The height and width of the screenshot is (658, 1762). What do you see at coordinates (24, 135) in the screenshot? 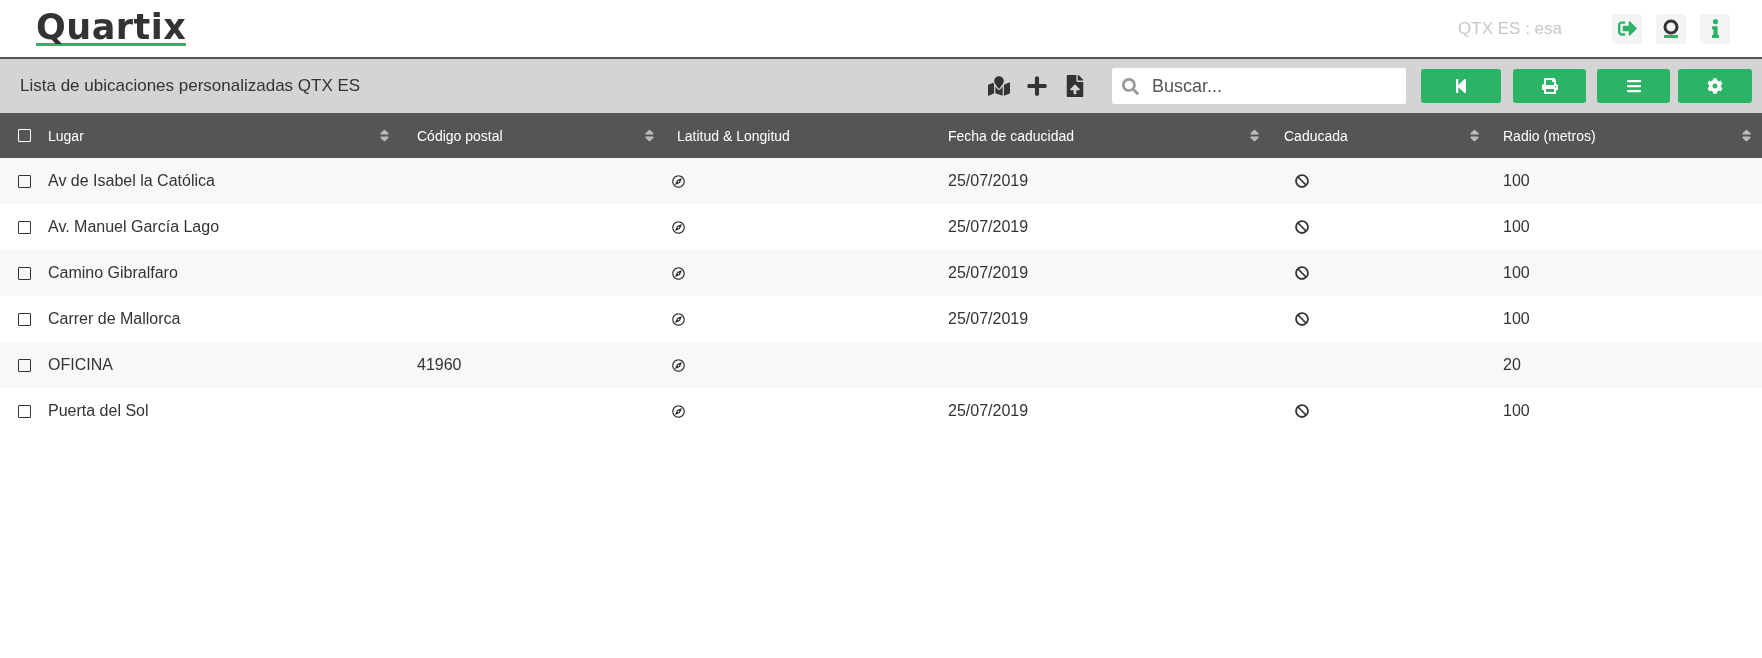
I see `select-all-checkbox` at bounding box center [24, 135].